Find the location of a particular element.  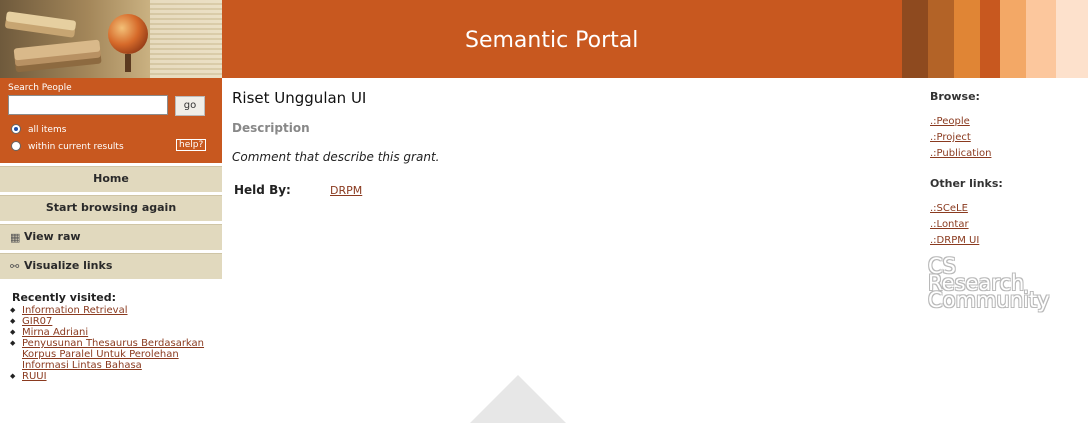

page-title: Riset Unggulan UI is located at coordinates (299, 98).